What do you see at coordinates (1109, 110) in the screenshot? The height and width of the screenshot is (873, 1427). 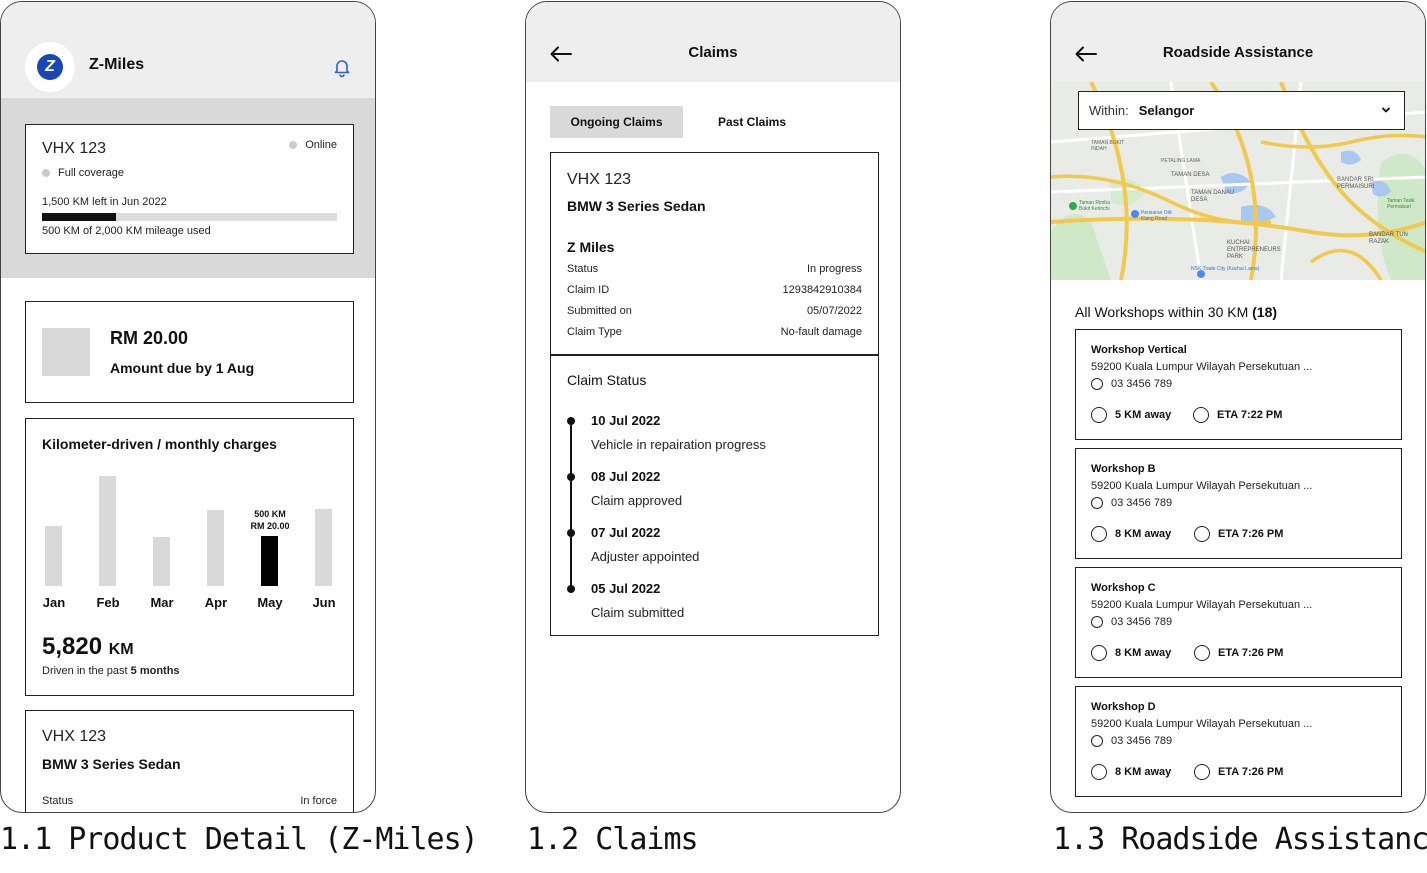 I see `within-label: Within:` at bounding box center [1109, 110].